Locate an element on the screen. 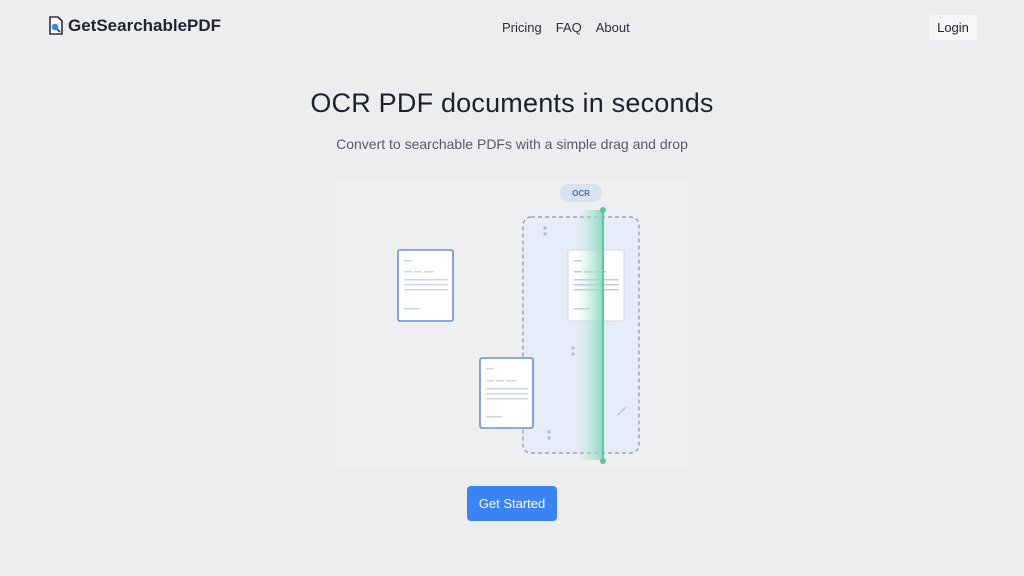 Image resolution: width=1024 pixels, height=576 pixels. ocr-badge-label: OCR is located at coordinates (581, 193).